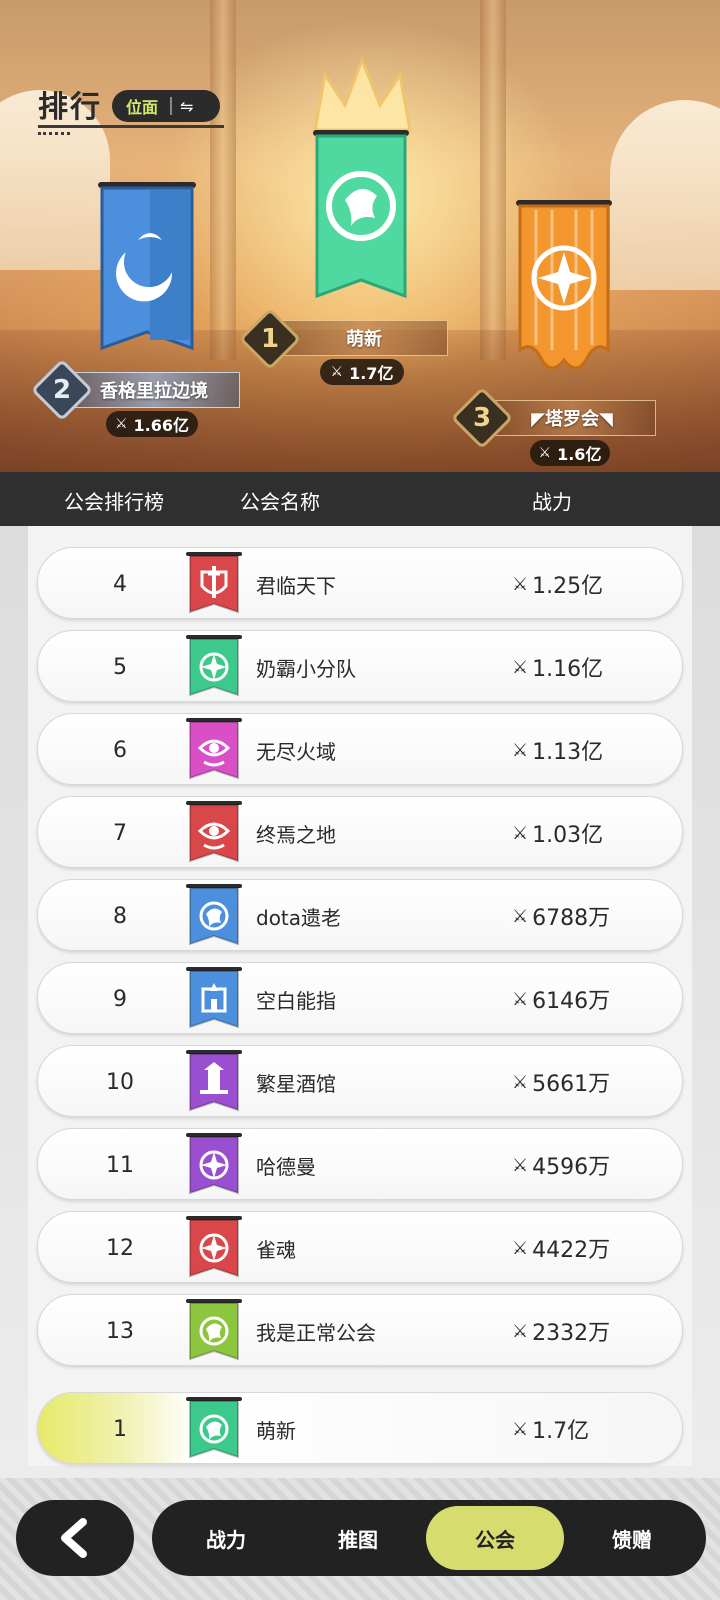  I want to click on row-rank: 7, so click(120, 833).